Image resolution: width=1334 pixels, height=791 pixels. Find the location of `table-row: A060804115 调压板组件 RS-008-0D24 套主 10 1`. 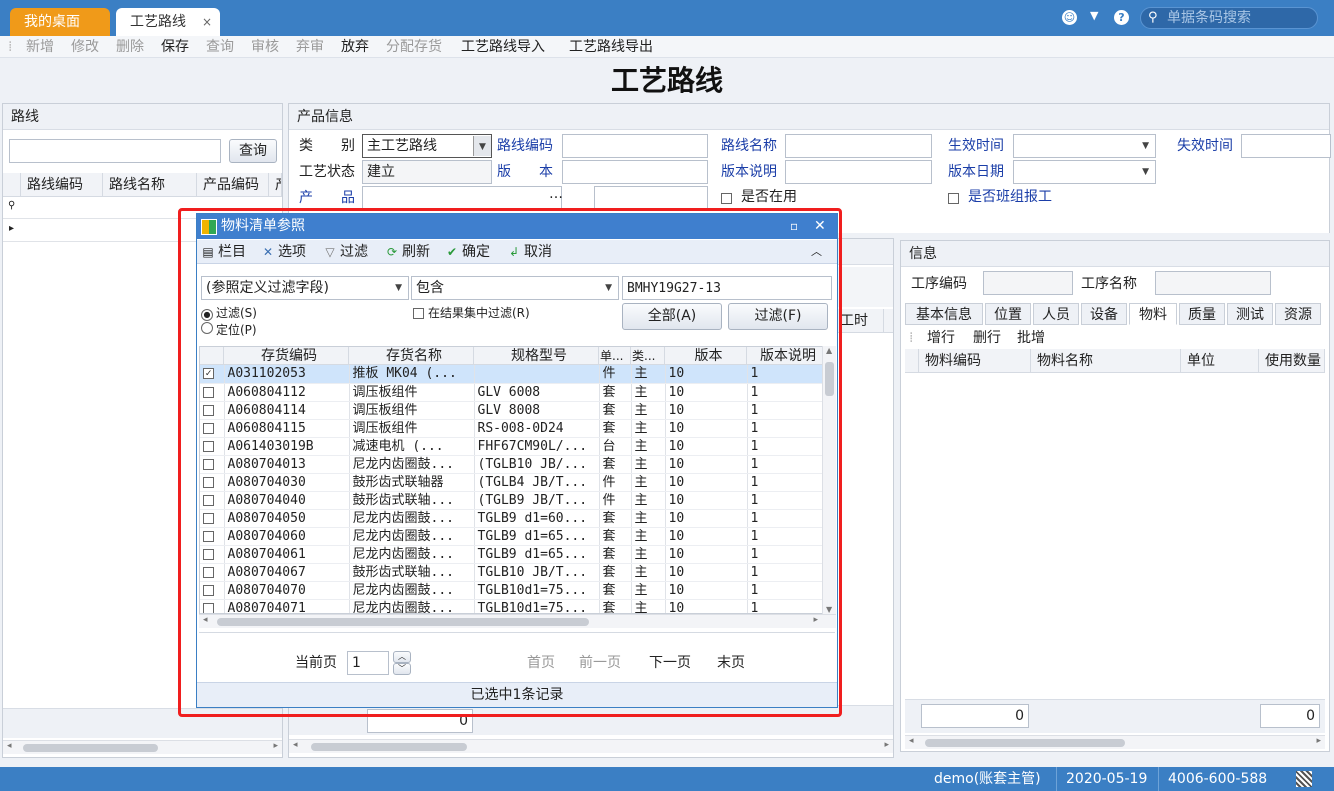

table-row: A060804115 调压板组件 RS-008-0D24 套主 10 1 is located at coordinates (511, 428).